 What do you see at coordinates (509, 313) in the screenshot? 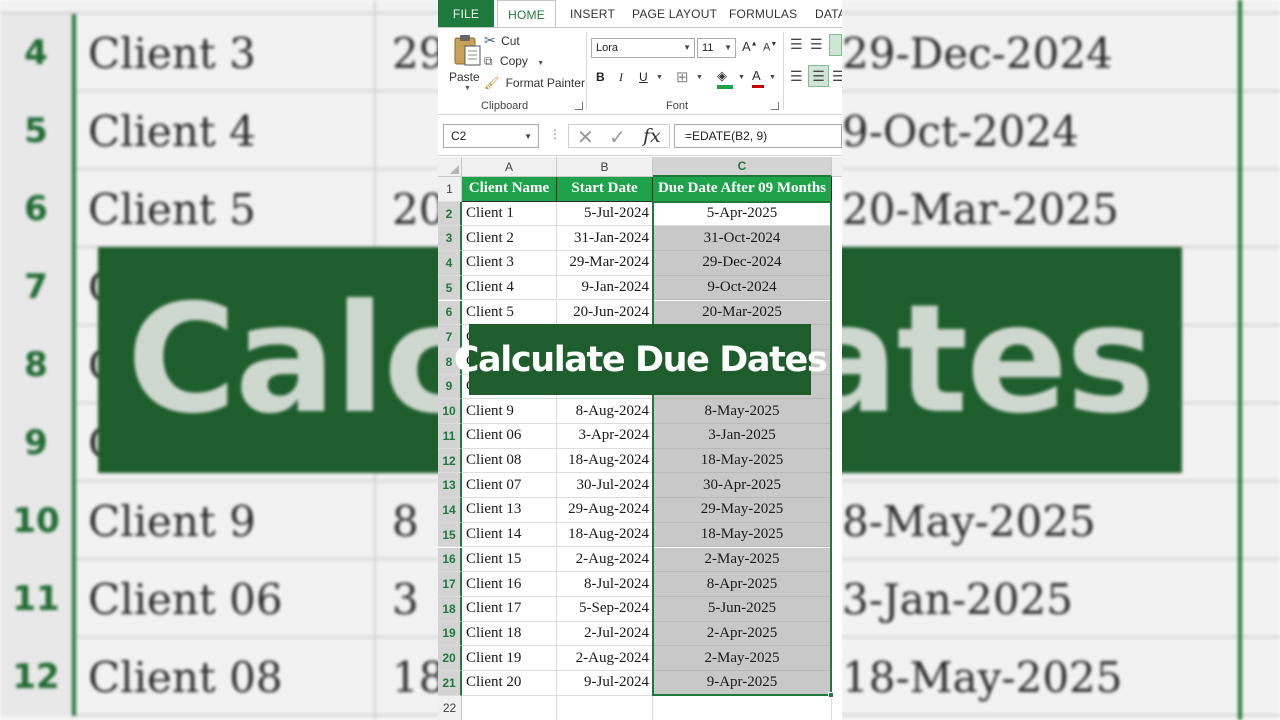
I see `client-name-cell: Client 5` at bounding box center [509, 313].